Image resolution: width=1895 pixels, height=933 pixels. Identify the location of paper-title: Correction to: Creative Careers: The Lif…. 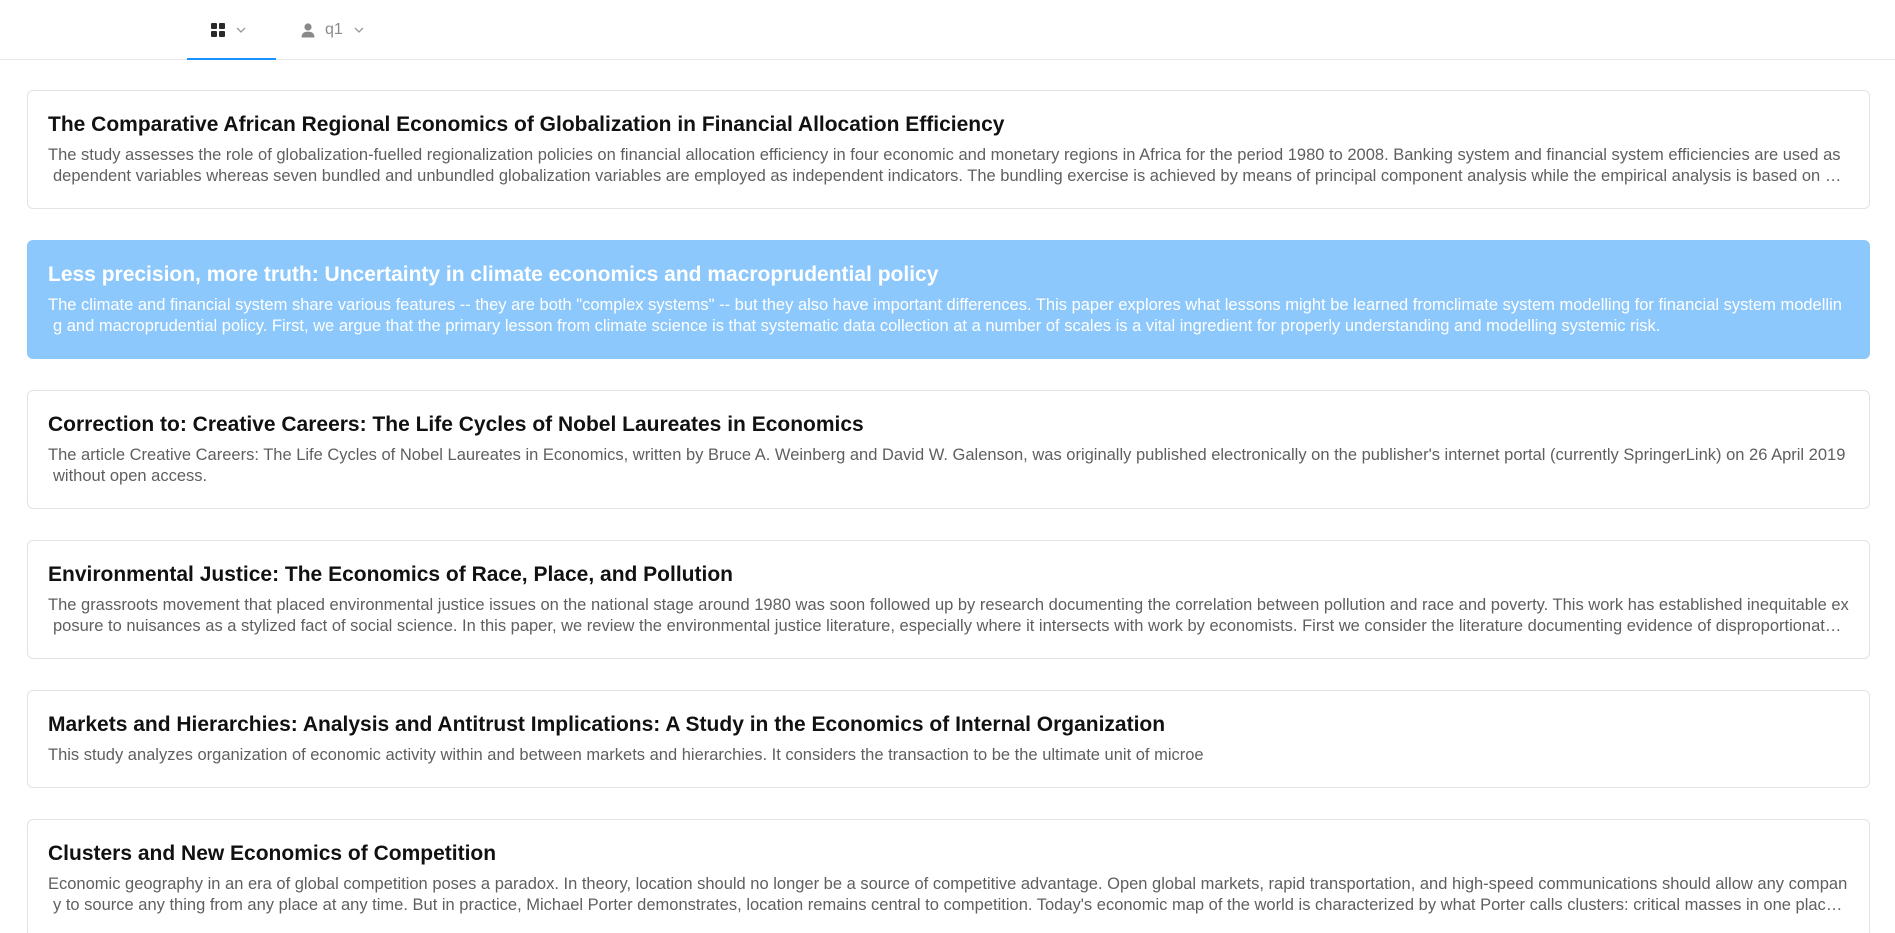
(948, 424).